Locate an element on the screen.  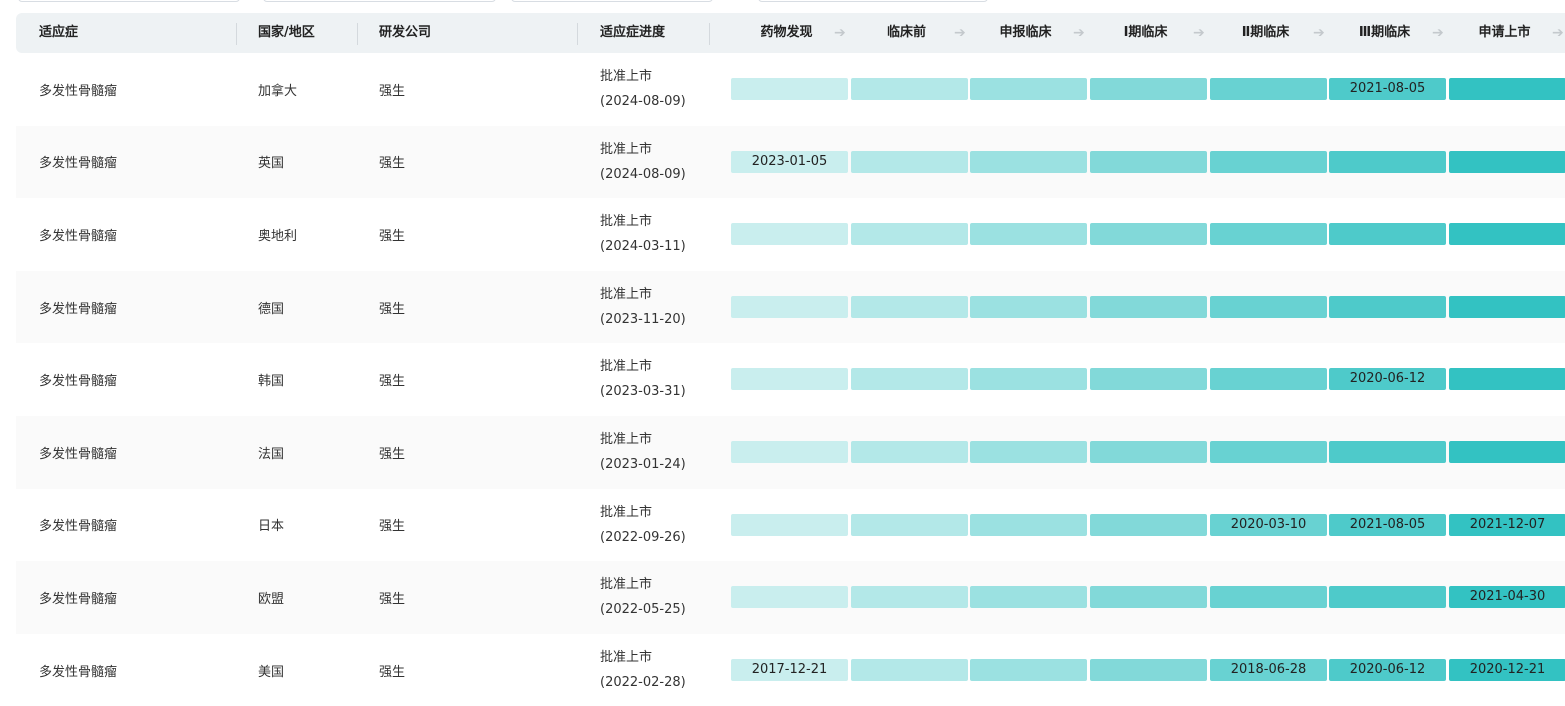
table-row: 多发性骨髓瘤 加拿大 强生 批准上市 (2024-08-09) 2021-08-05 is located at coordinates (790, 89).